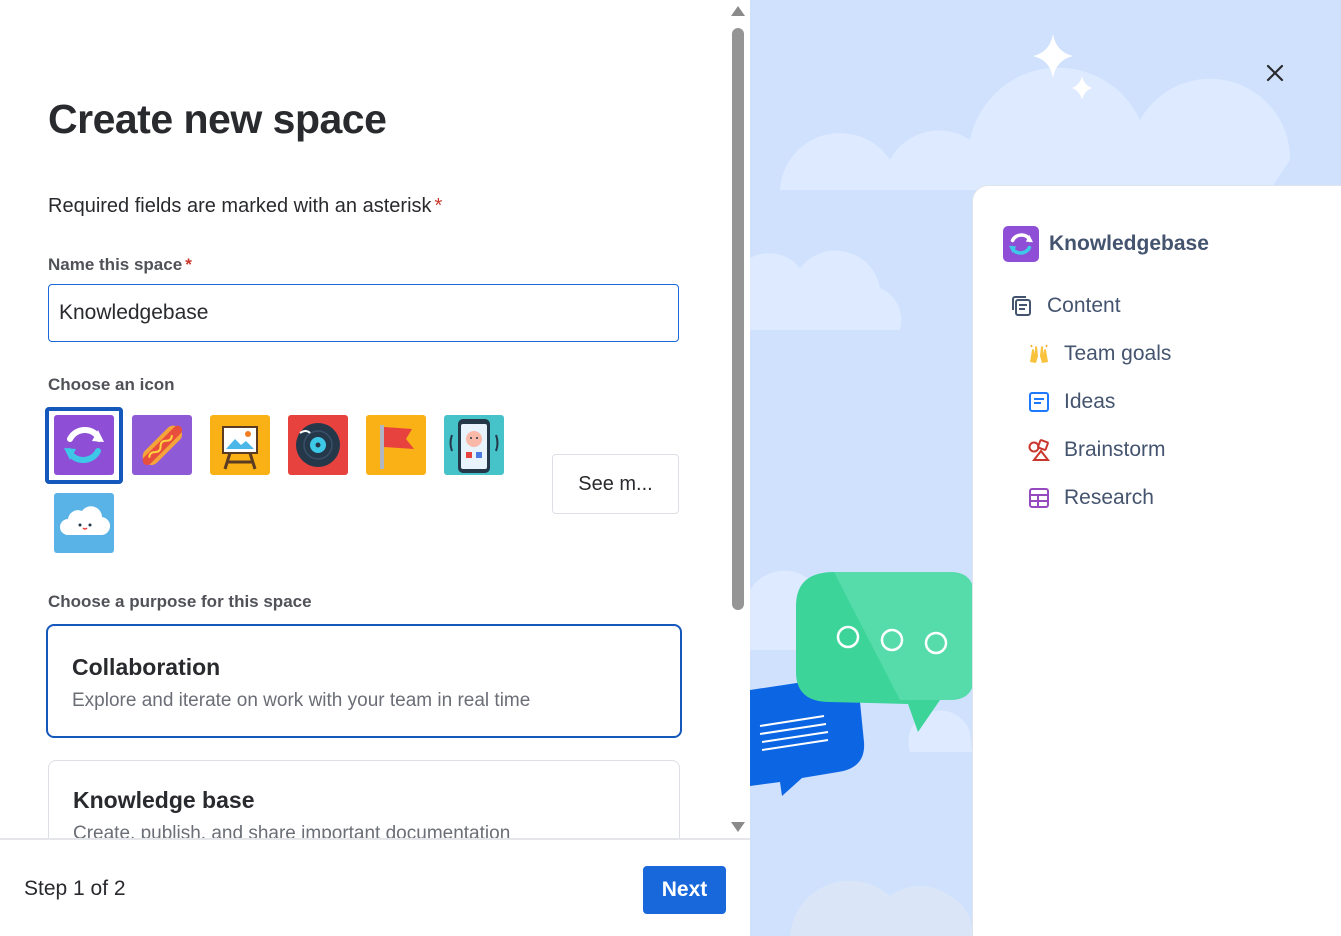  What do you see at coordinates (1022, 306) in the screenshot?
I see `content-pages-icon` at bounding box center [1022, 306].